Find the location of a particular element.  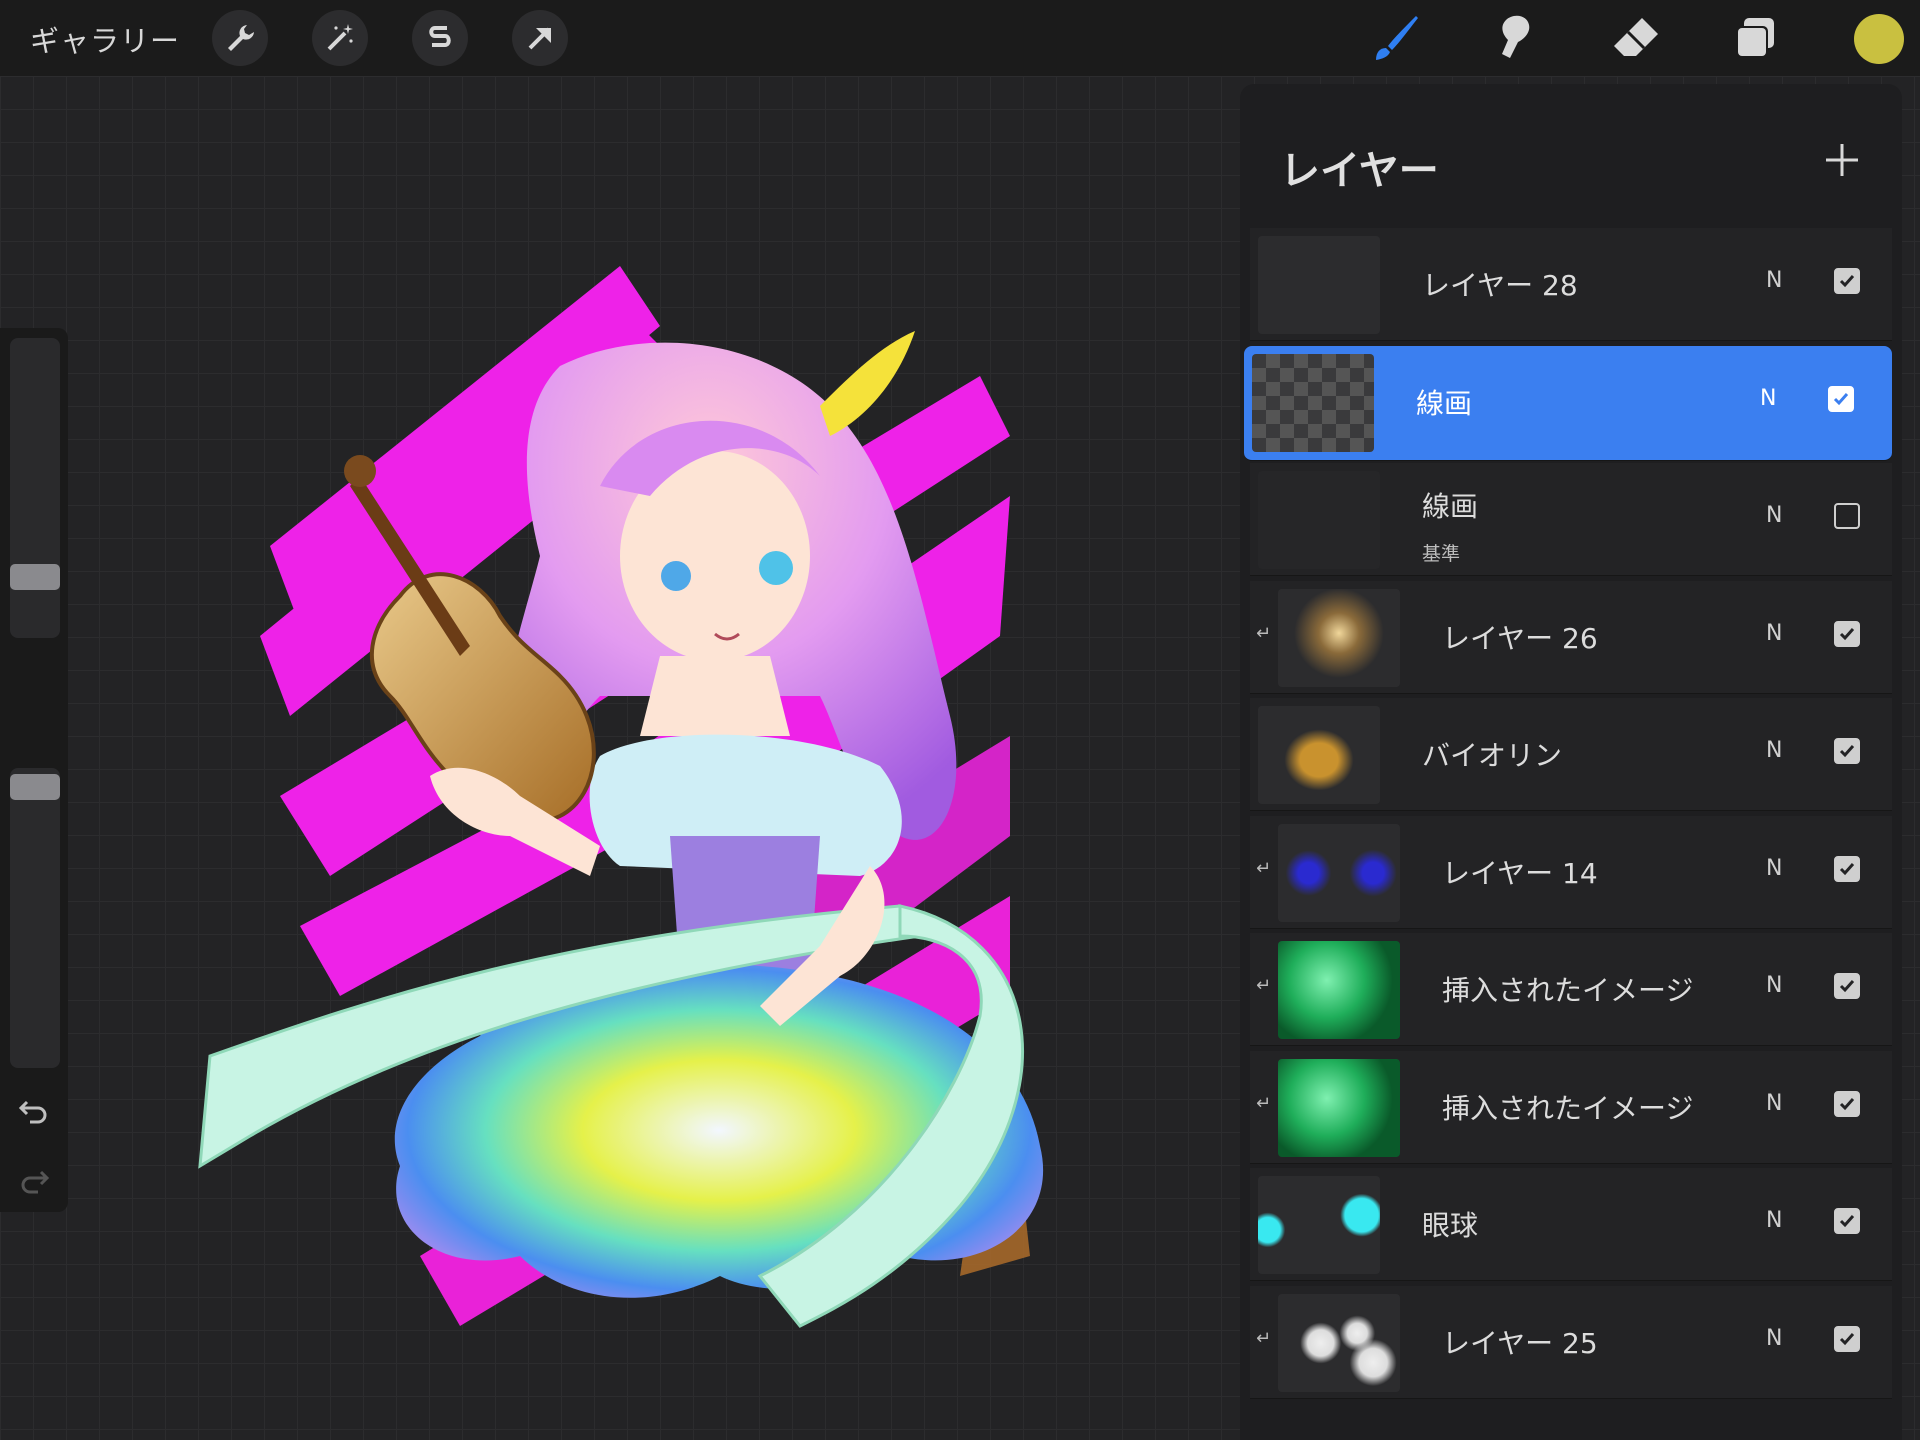

layer-row: レイヤー 28 N is located at coordinates (1571, 284).